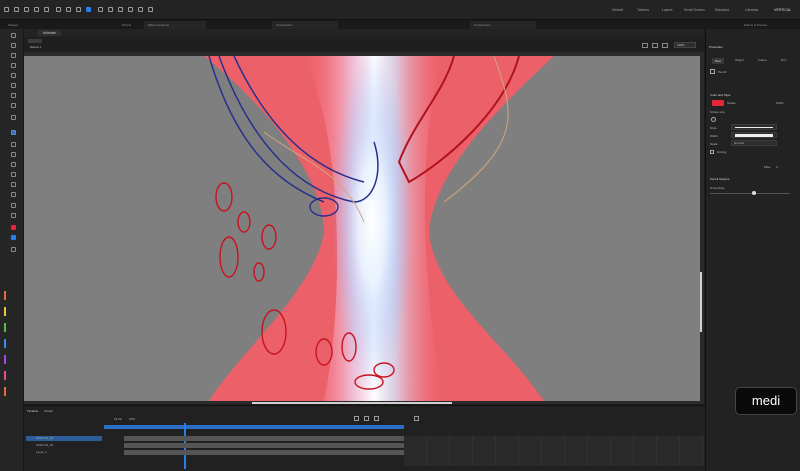  Describe the element at coordinates (717, 188) in the screenshot. I see `smoothing-label: Smoothing` at that location.